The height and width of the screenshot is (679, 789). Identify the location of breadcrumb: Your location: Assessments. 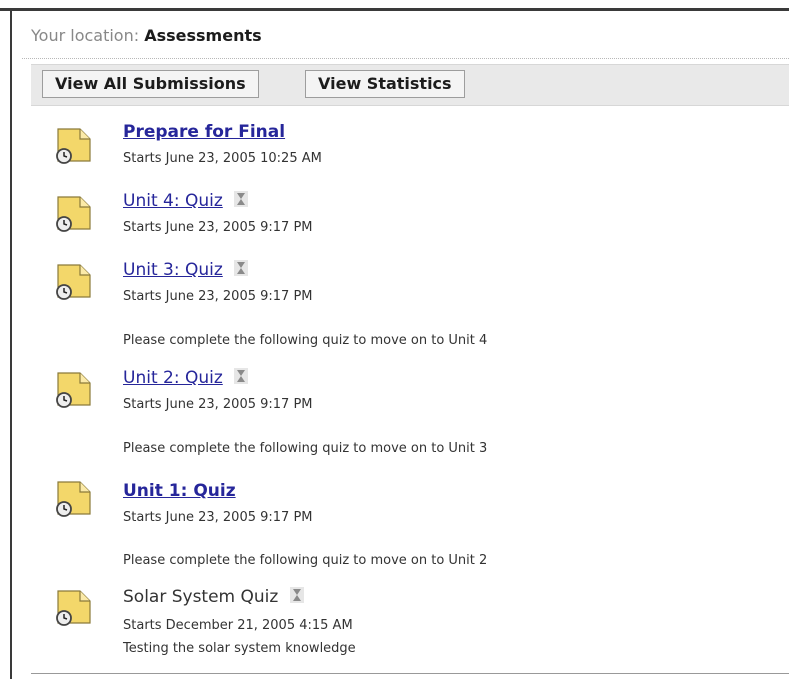
(146, 35).